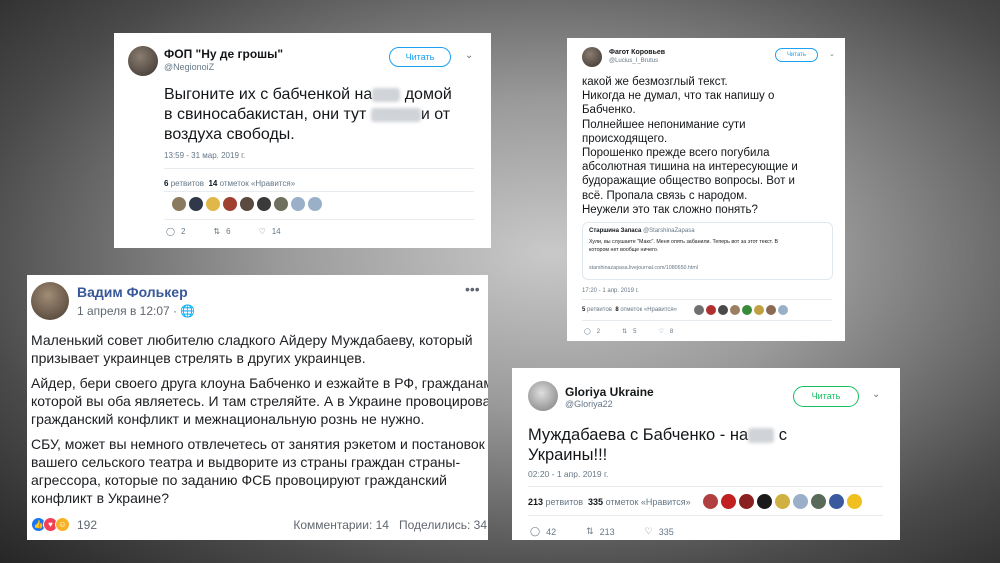 Image resolution: width=1000 pixels, height=563 pixels. I want to click on retweet-button: ⇅ 5, so click(629, 332).